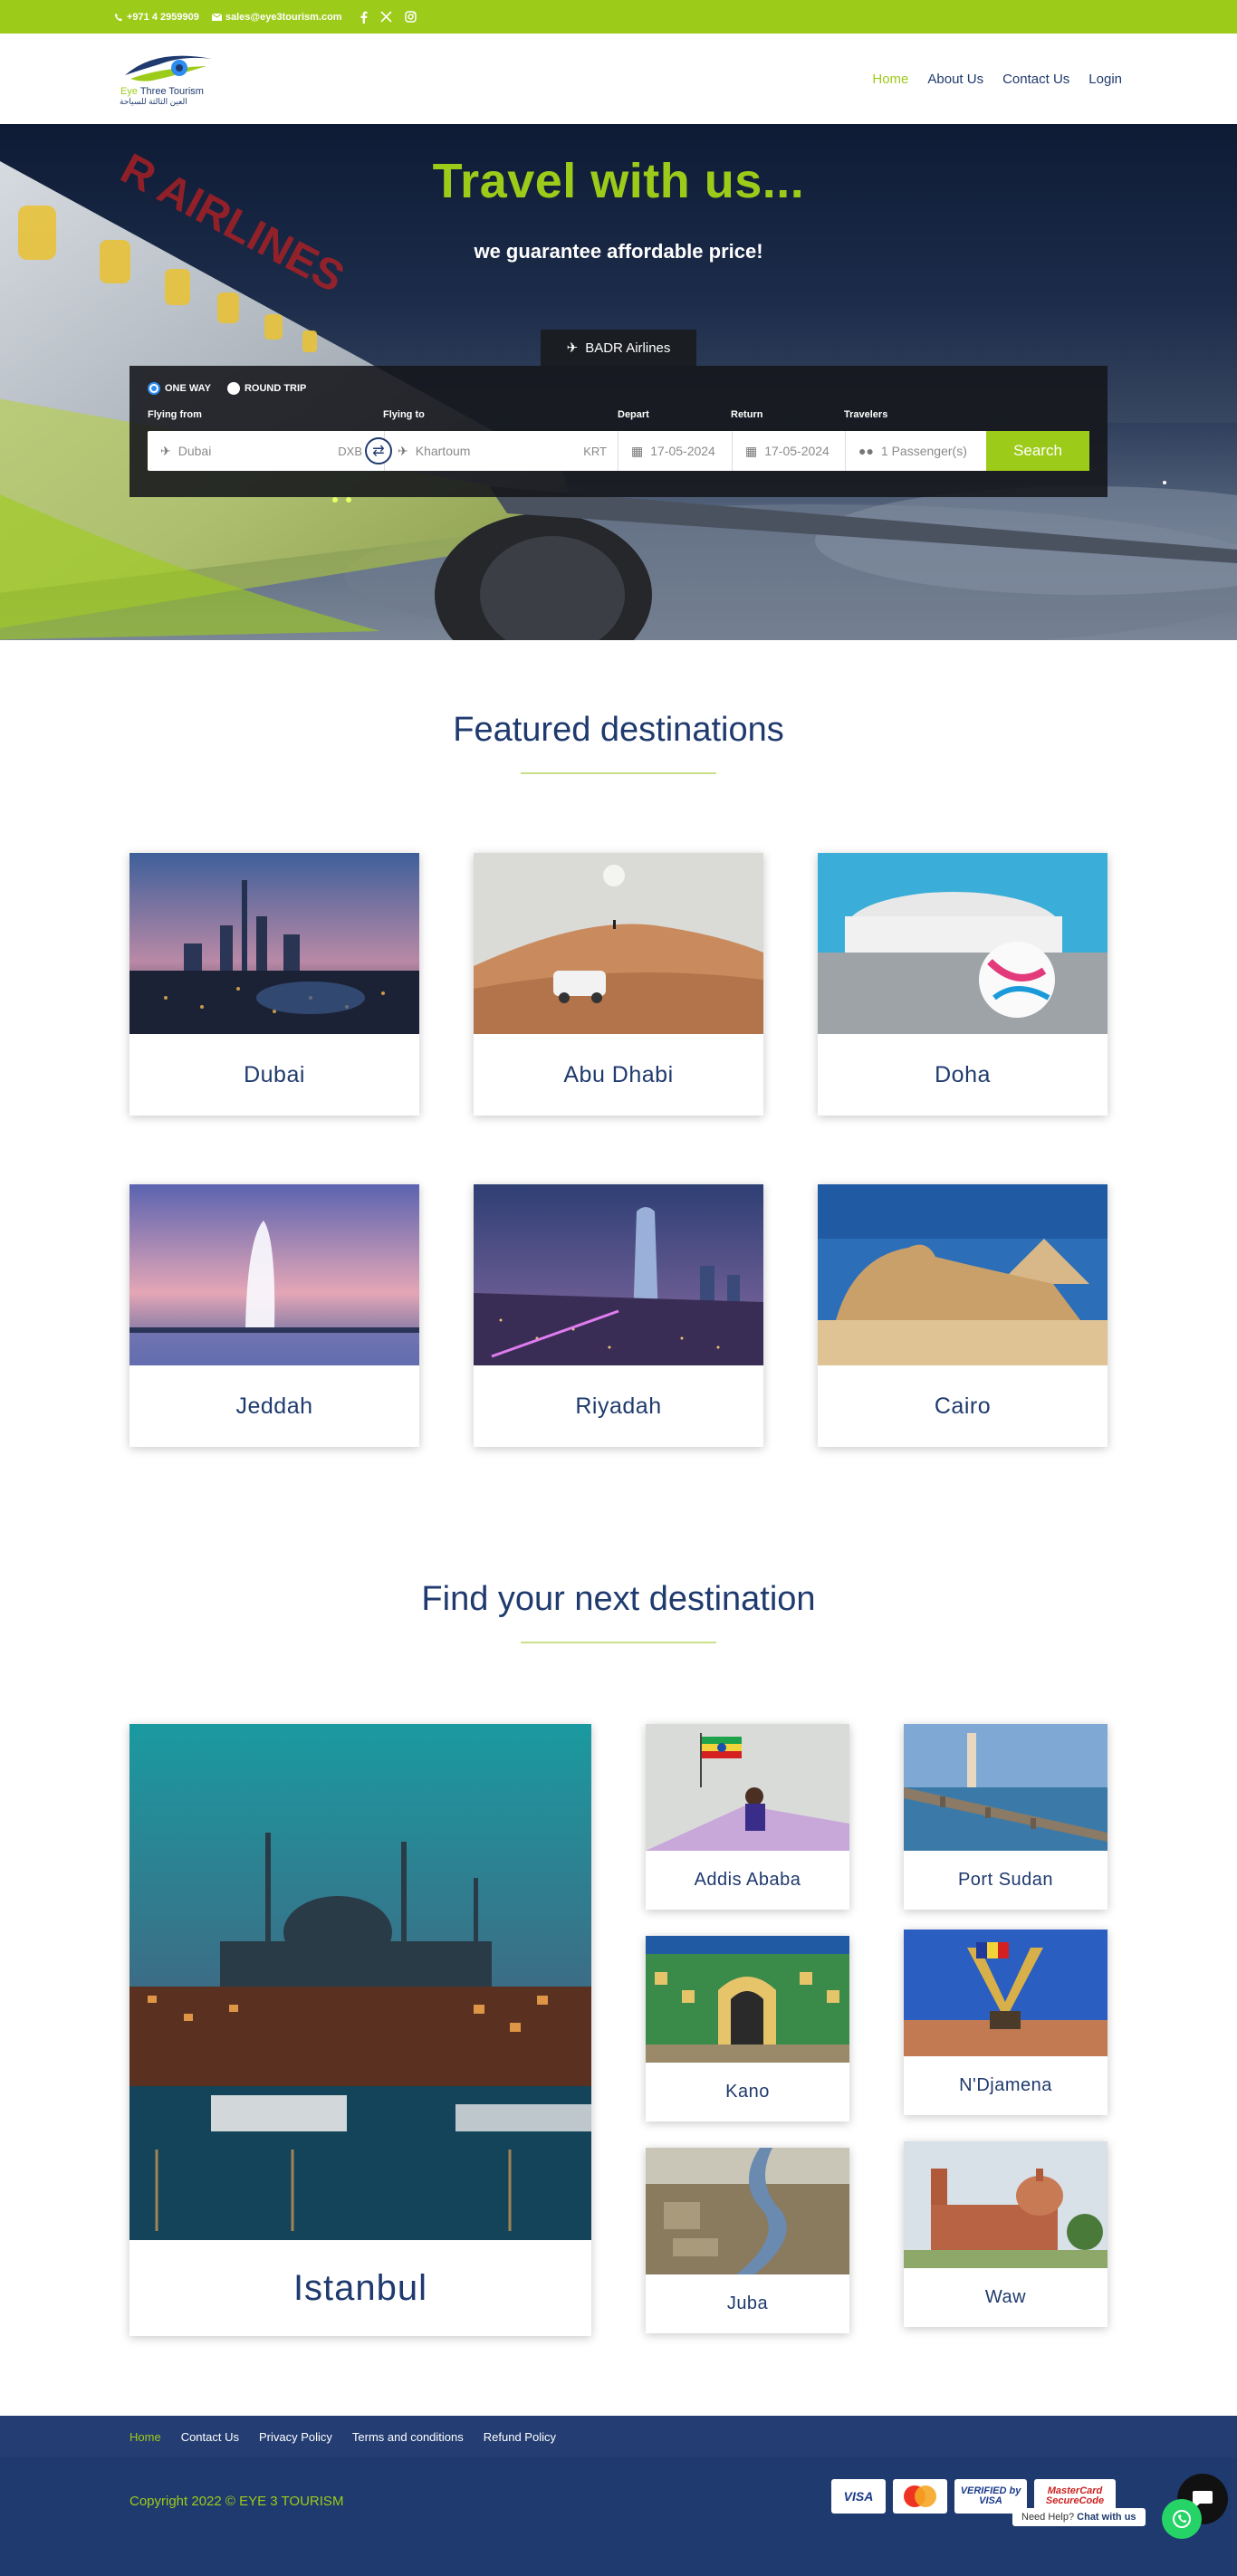  I want to click on destination-card-addis-ababa: Addis Ababa, so click(748, 1817).